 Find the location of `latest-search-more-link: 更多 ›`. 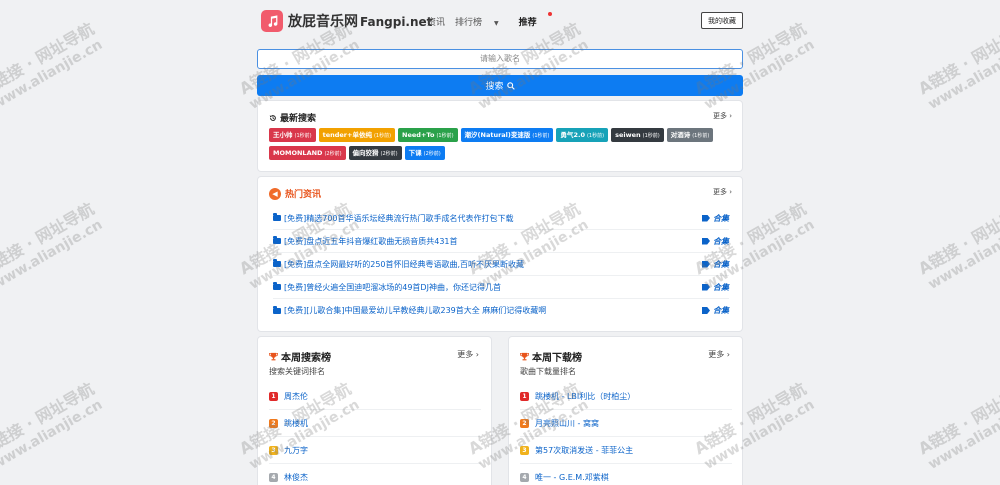

latest-search-more-link: 更多 › is located at coordinates (722, 116).